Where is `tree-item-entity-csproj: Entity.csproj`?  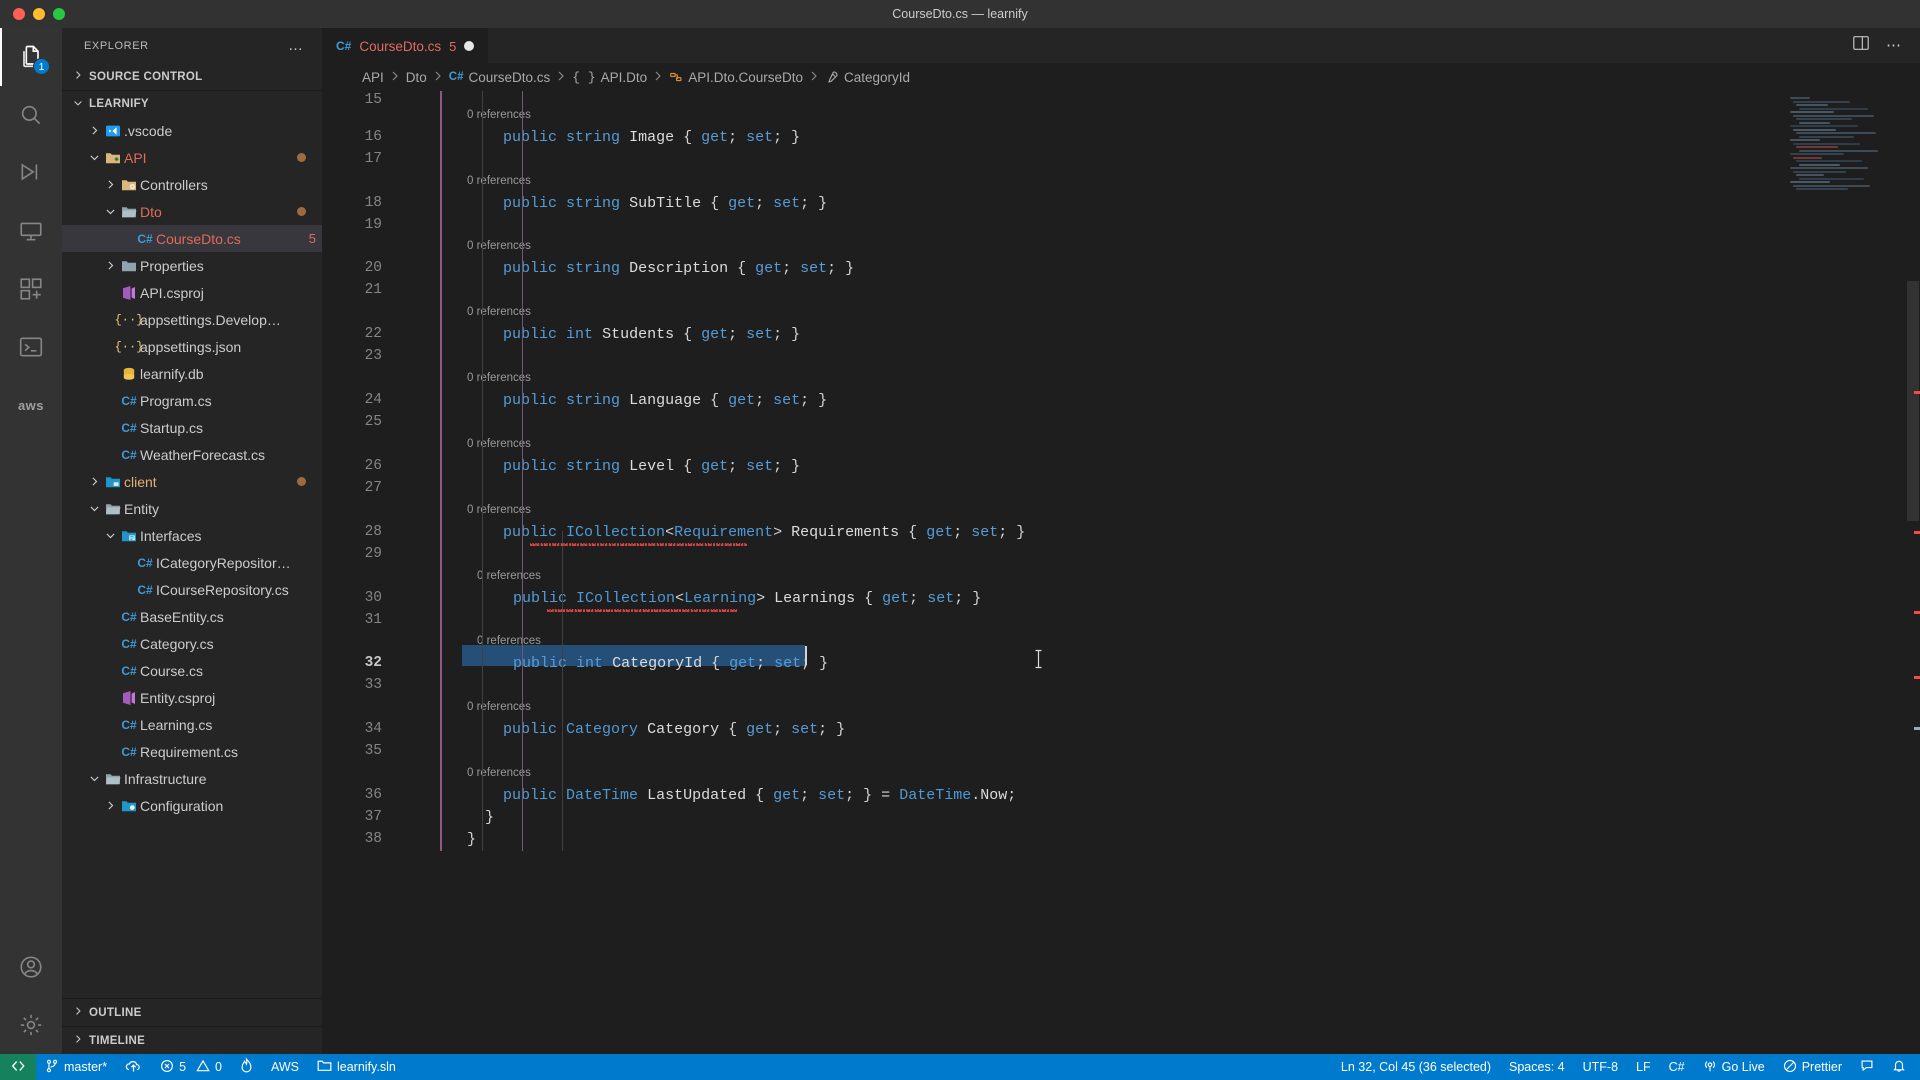
tree-item-entity-csproj: Entity.csproj is located at coordinates (192, 697).